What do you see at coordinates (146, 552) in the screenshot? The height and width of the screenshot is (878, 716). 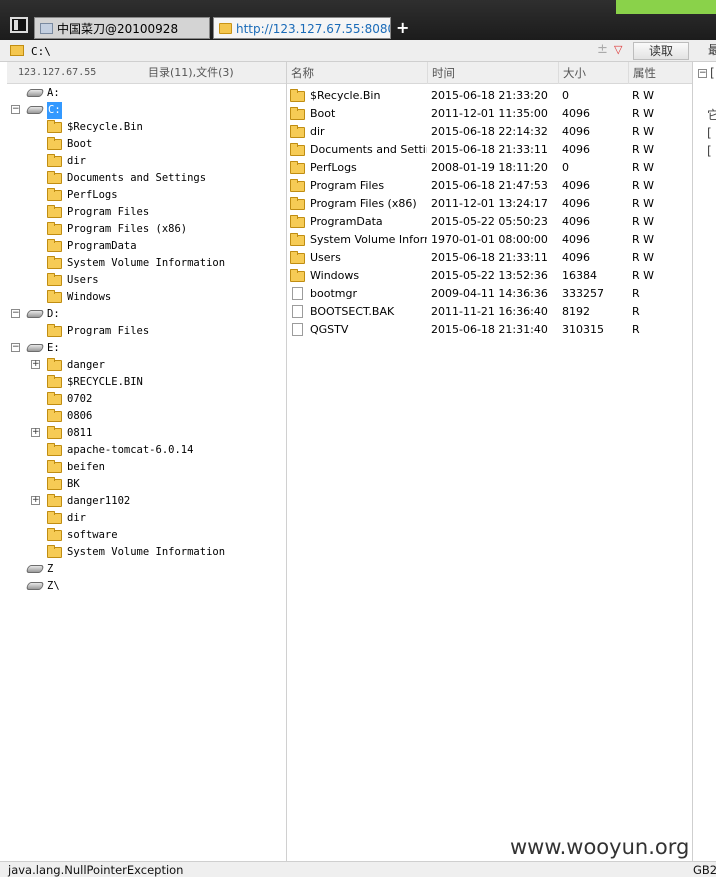 I see `tree-item-label: System Volume Information` at bounding box center [146, 552].